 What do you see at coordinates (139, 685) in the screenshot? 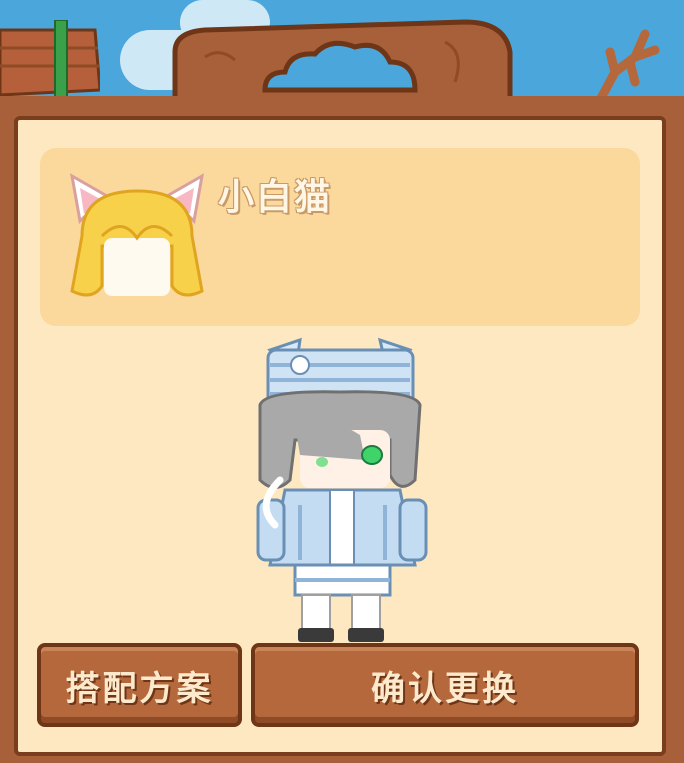
I see `outfit-plan-button: 搭配方案` at bounding box center [139, 685].